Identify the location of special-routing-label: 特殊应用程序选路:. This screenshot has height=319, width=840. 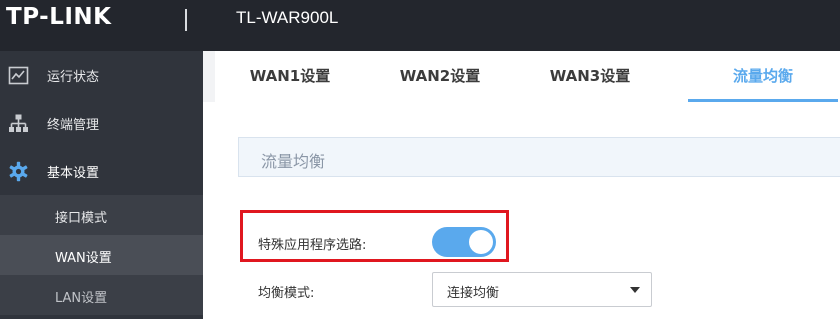
(312, 245).